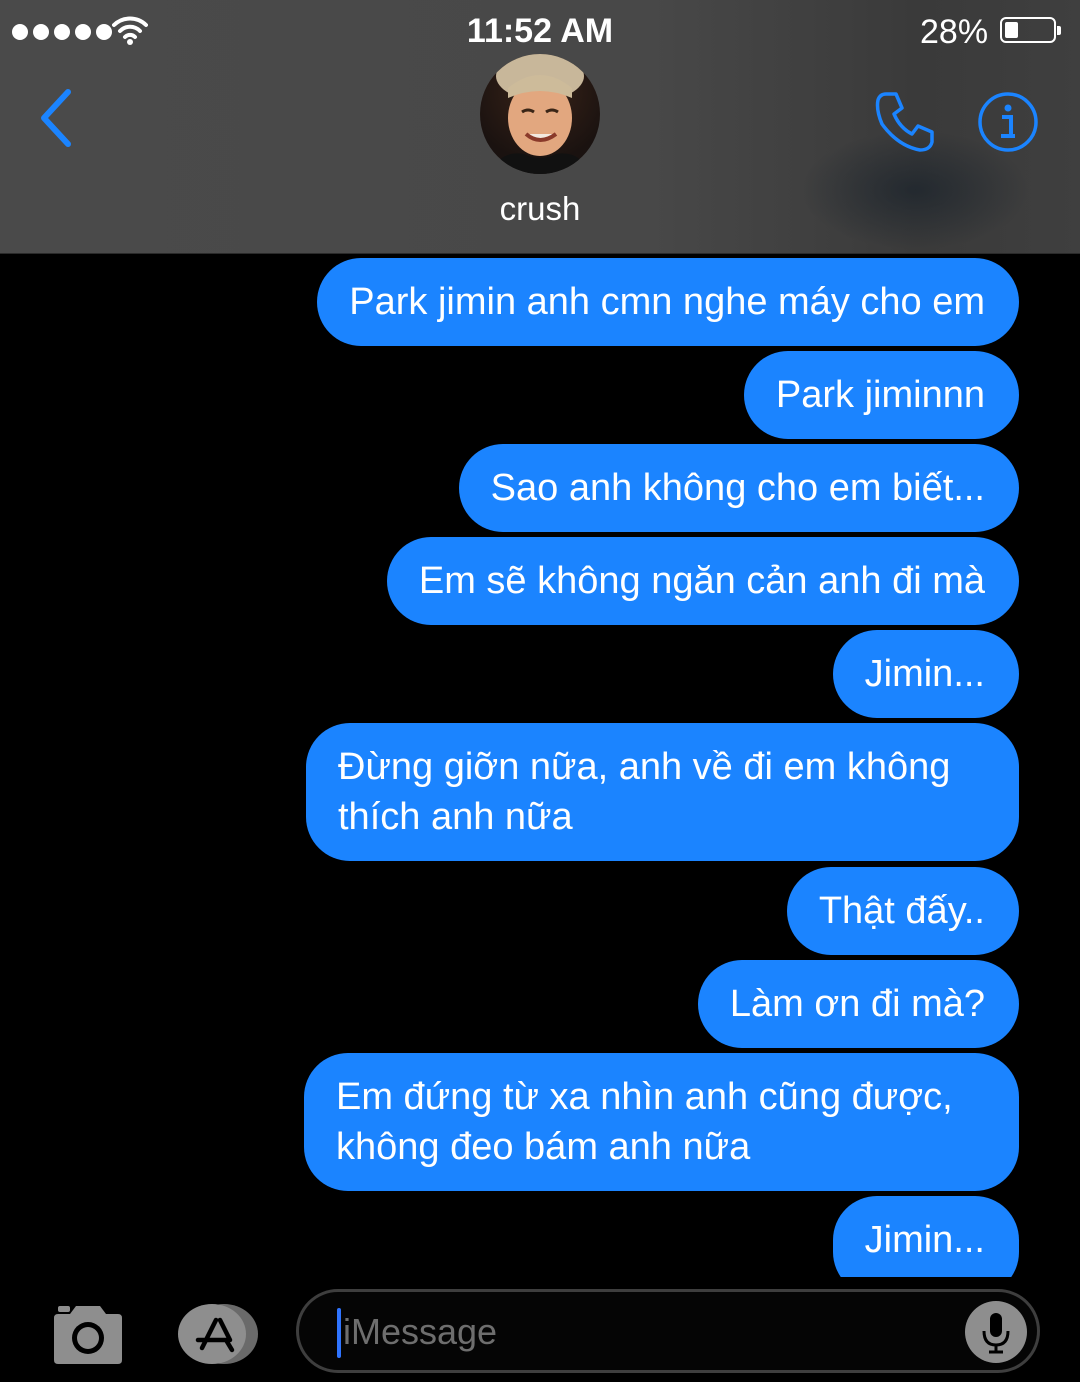 This screenshot has width=1080, height=1382. I want to click on message-bubble: Làm ơn đi mà?, so click(858, 1004).